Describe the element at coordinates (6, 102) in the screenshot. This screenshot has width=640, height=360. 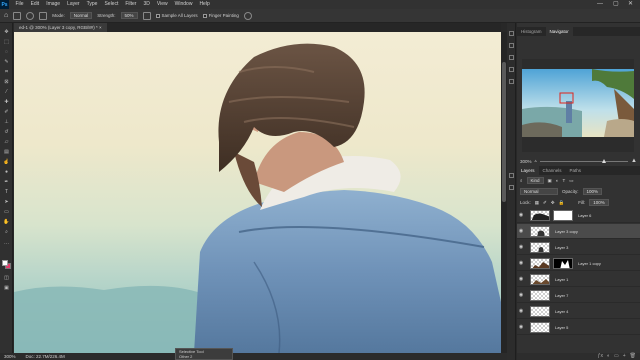
I see `healing-tool-icon: ✚` at that location.